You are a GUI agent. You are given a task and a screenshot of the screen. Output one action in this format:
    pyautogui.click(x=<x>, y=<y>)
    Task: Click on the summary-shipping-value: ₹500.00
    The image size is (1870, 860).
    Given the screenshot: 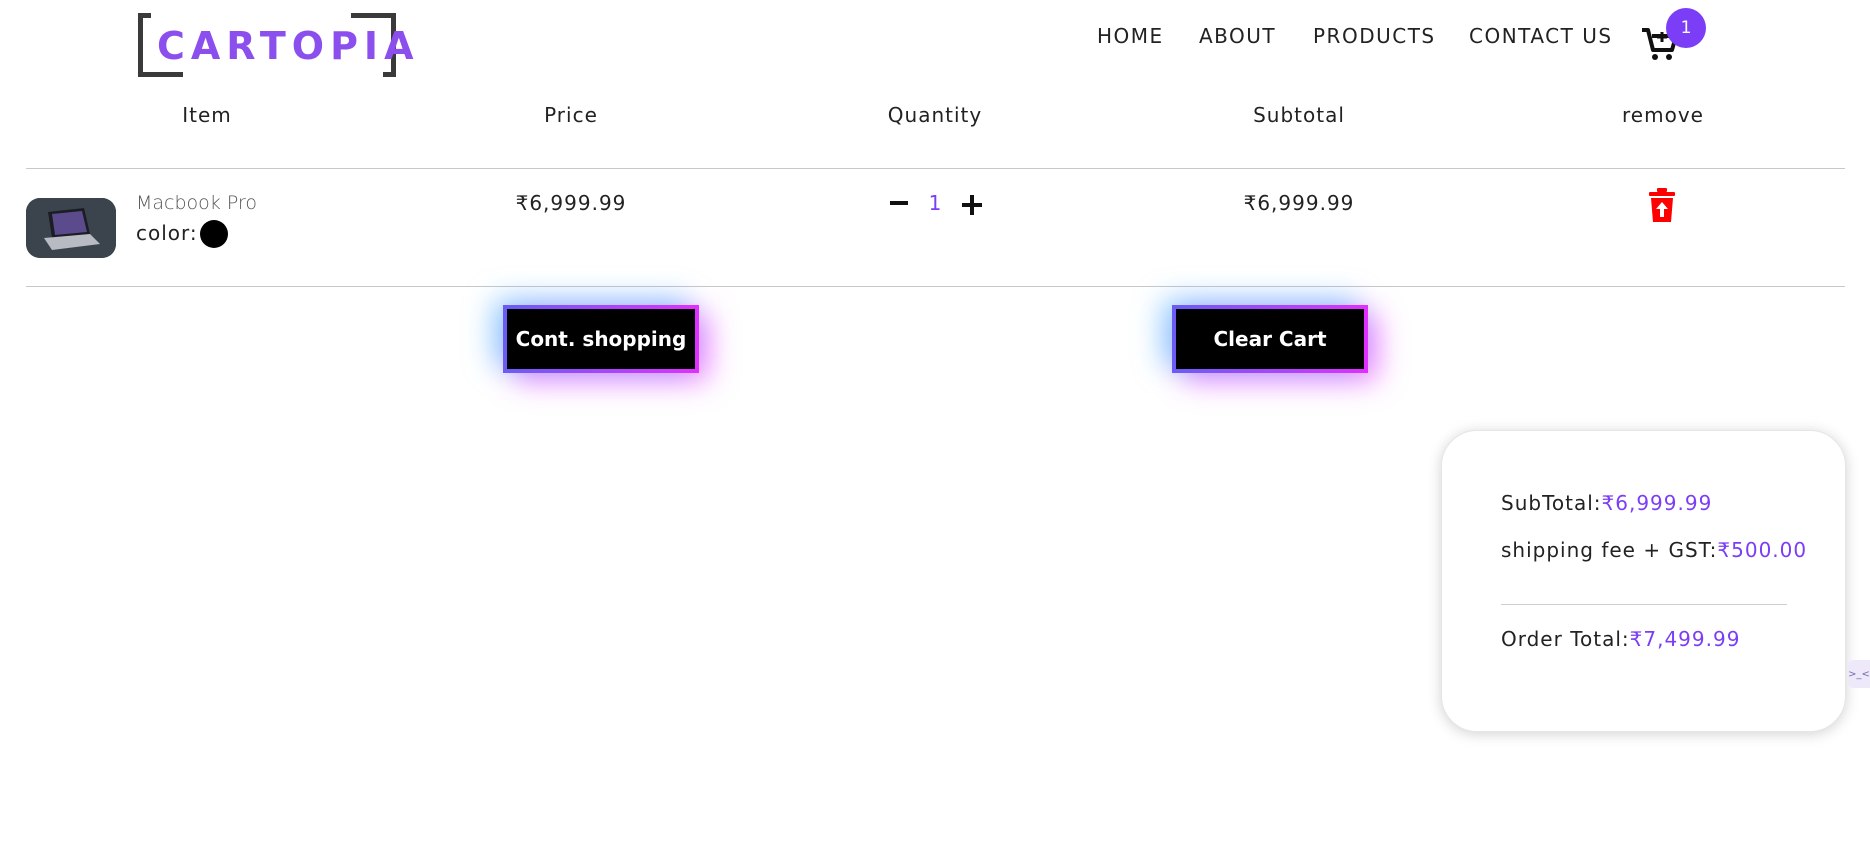 What is the action you would take?
    pyautogui.click(x=1762, y=550)
    